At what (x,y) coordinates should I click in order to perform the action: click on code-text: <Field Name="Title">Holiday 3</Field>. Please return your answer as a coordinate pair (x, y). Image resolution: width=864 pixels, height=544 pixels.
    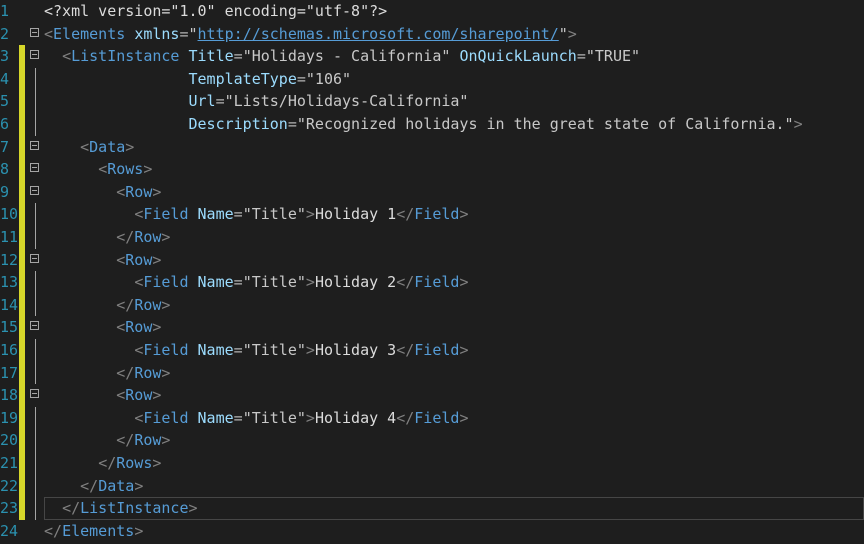
    Looking at the image, I should click on (256, 350).